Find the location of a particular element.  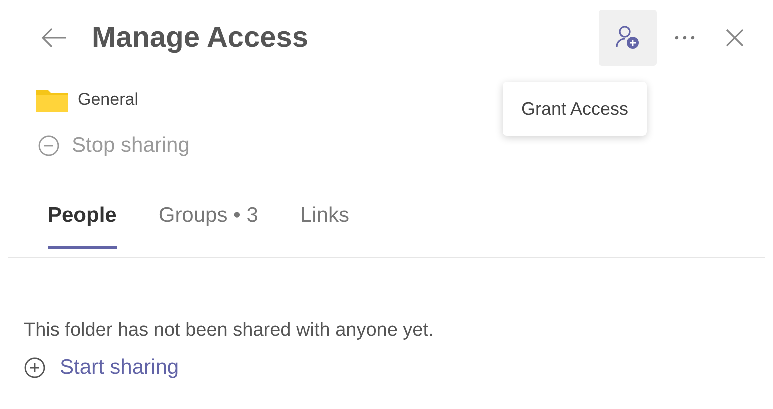

add-person-icon is located at coordinates (628, 38).